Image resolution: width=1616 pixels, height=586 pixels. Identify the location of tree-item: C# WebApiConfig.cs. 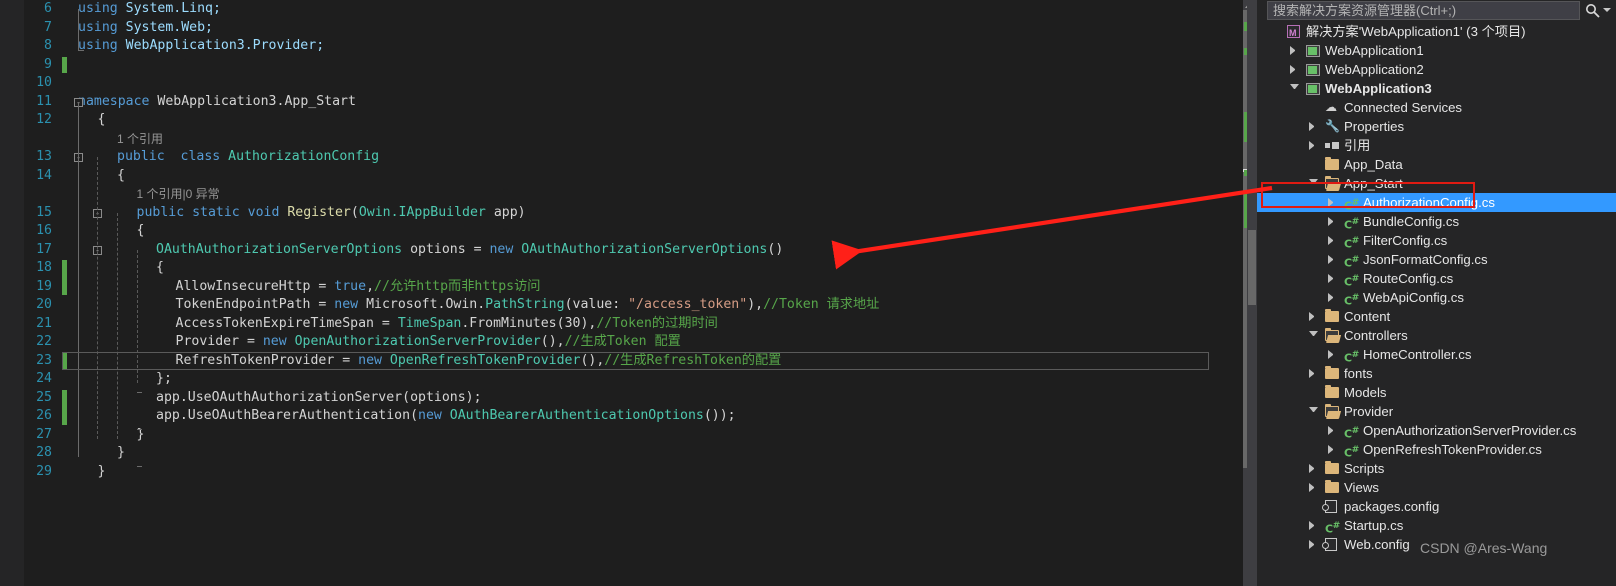
(1436, 298).